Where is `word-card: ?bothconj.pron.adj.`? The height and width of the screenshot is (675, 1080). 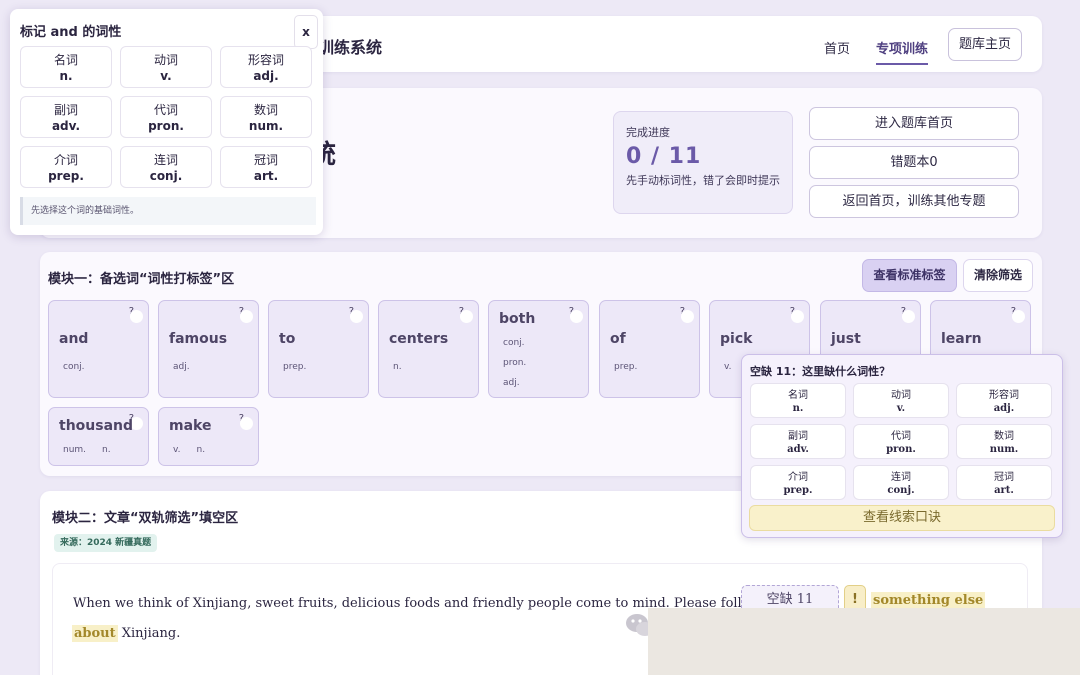
word-card: ?bothconj.pron.adj. is located at coordinates (538, 349).